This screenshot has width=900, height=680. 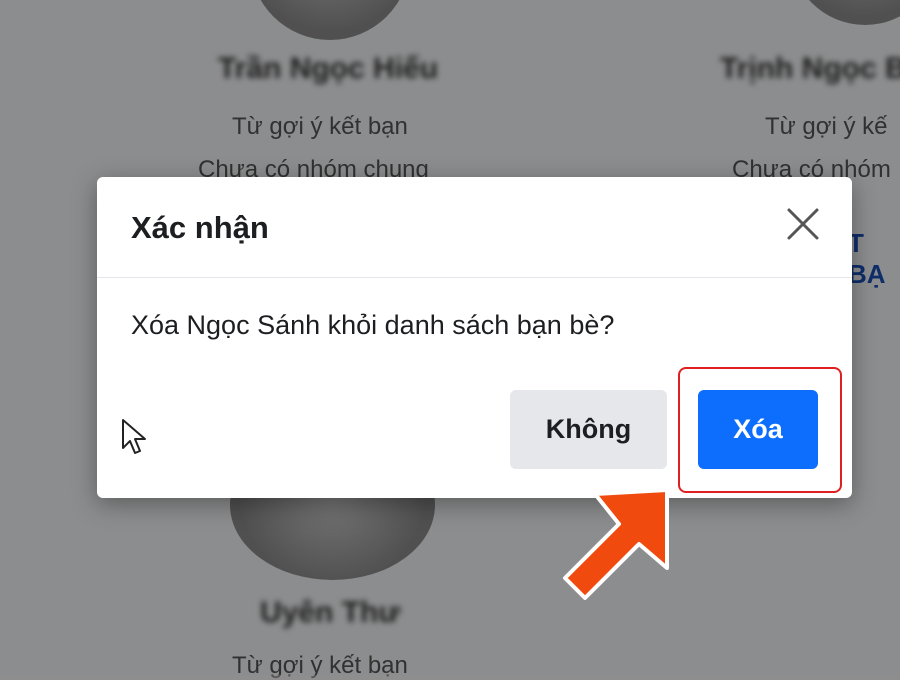 I want to click on cancel-button: Không, so click(x=588, y=429).